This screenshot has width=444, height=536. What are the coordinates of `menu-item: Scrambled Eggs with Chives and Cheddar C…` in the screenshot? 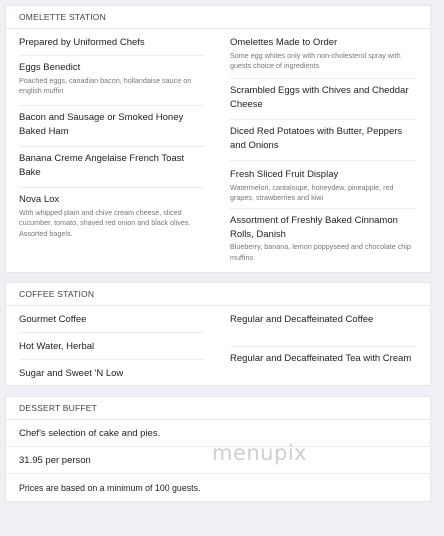 It's located at (323, 99).